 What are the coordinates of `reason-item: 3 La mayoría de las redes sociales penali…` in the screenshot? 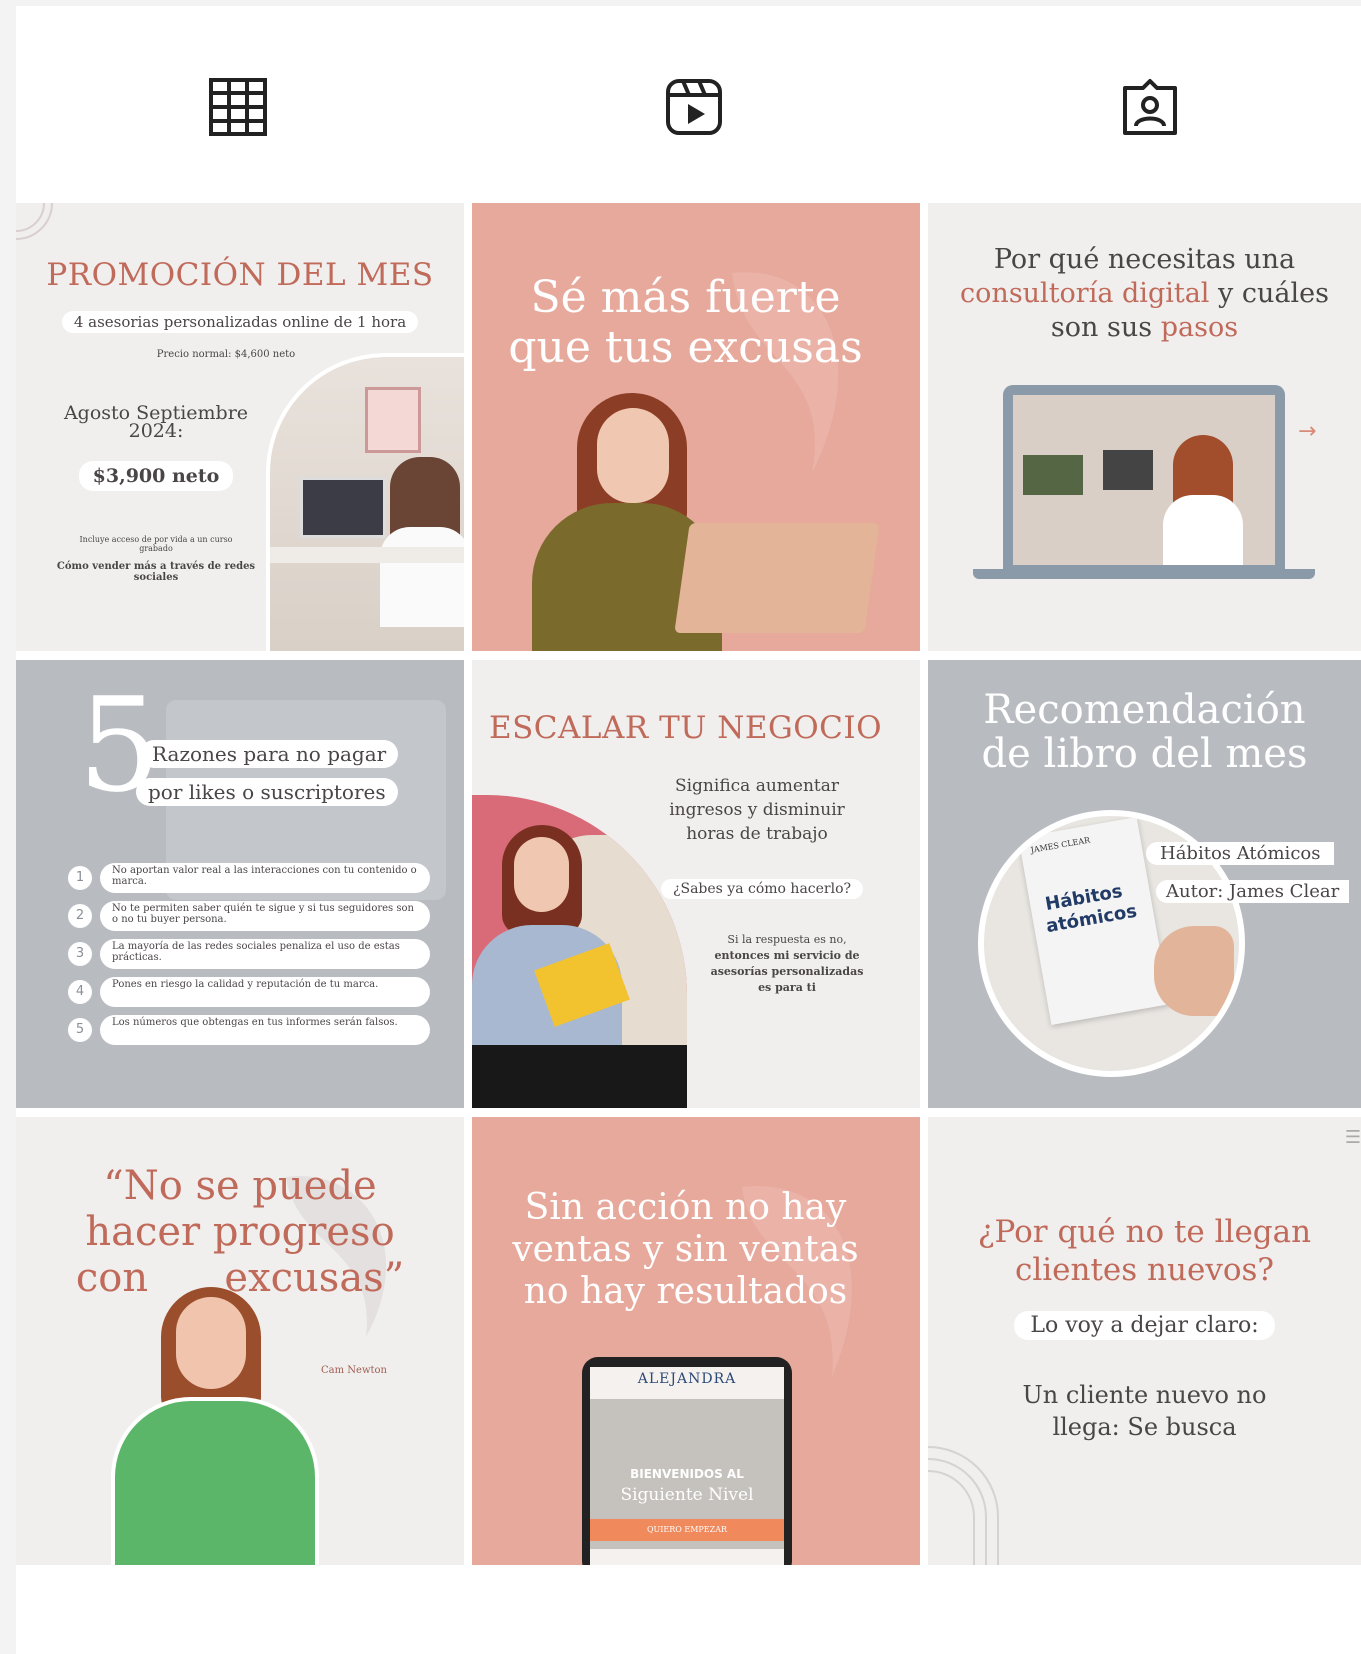 It's located at (258, 954).